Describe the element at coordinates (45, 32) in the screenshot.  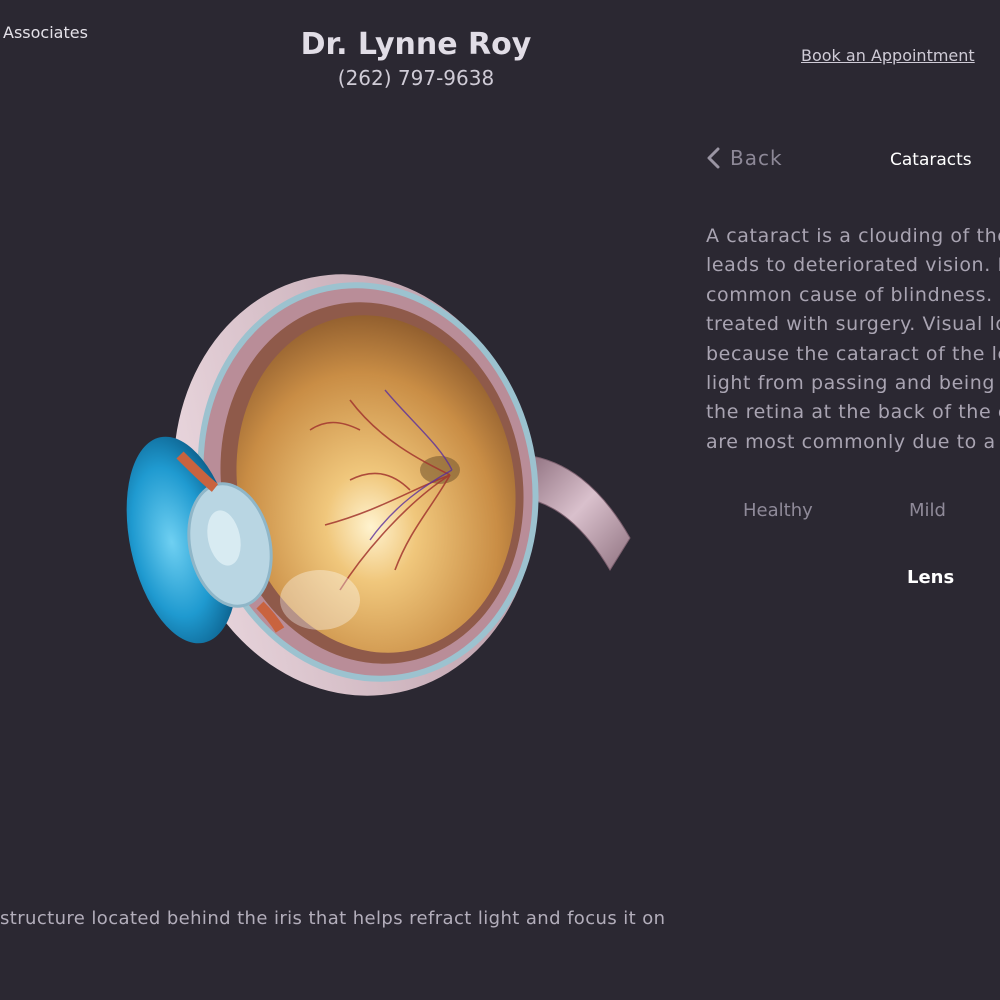
I see `brand-name: Associates` at that location.